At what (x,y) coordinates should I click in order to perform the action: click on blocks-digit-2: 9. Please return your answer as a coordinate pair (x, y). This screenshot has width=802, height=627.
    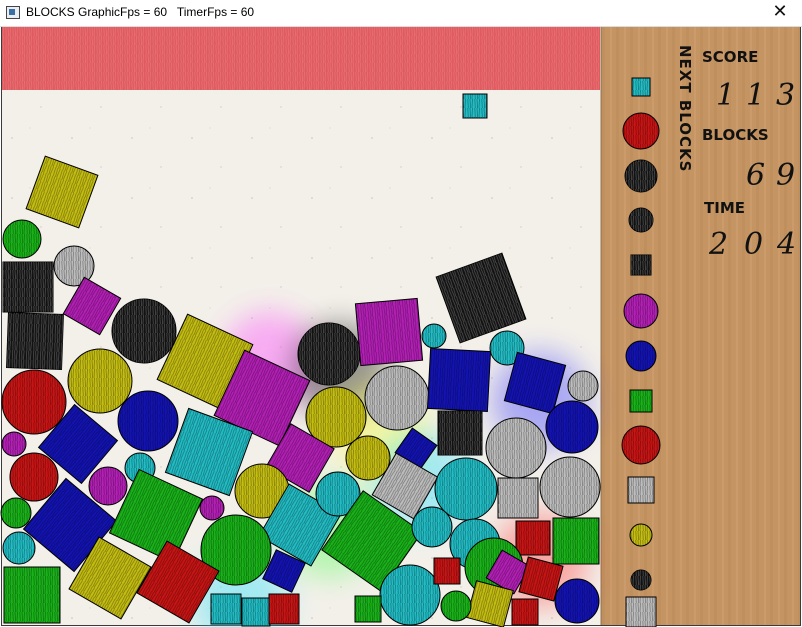
    Looking at the image, I should click on (785, 175).